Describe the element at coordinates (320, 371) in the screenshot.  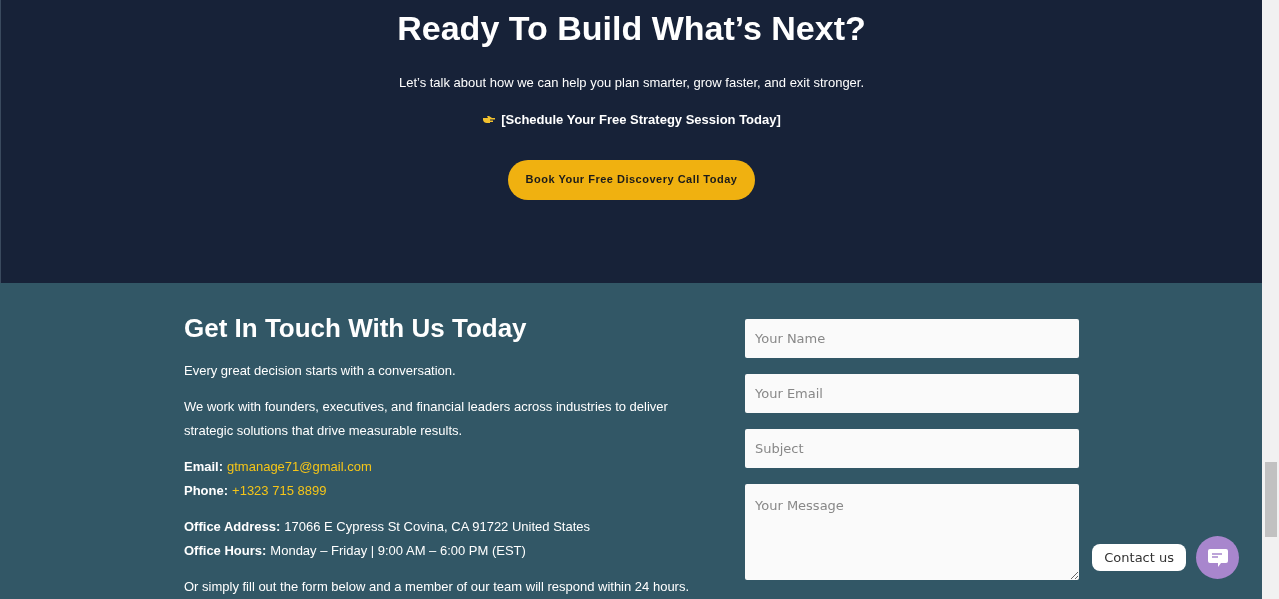
I see `intro-text: Every great decision starts with a conversation.` at that location.